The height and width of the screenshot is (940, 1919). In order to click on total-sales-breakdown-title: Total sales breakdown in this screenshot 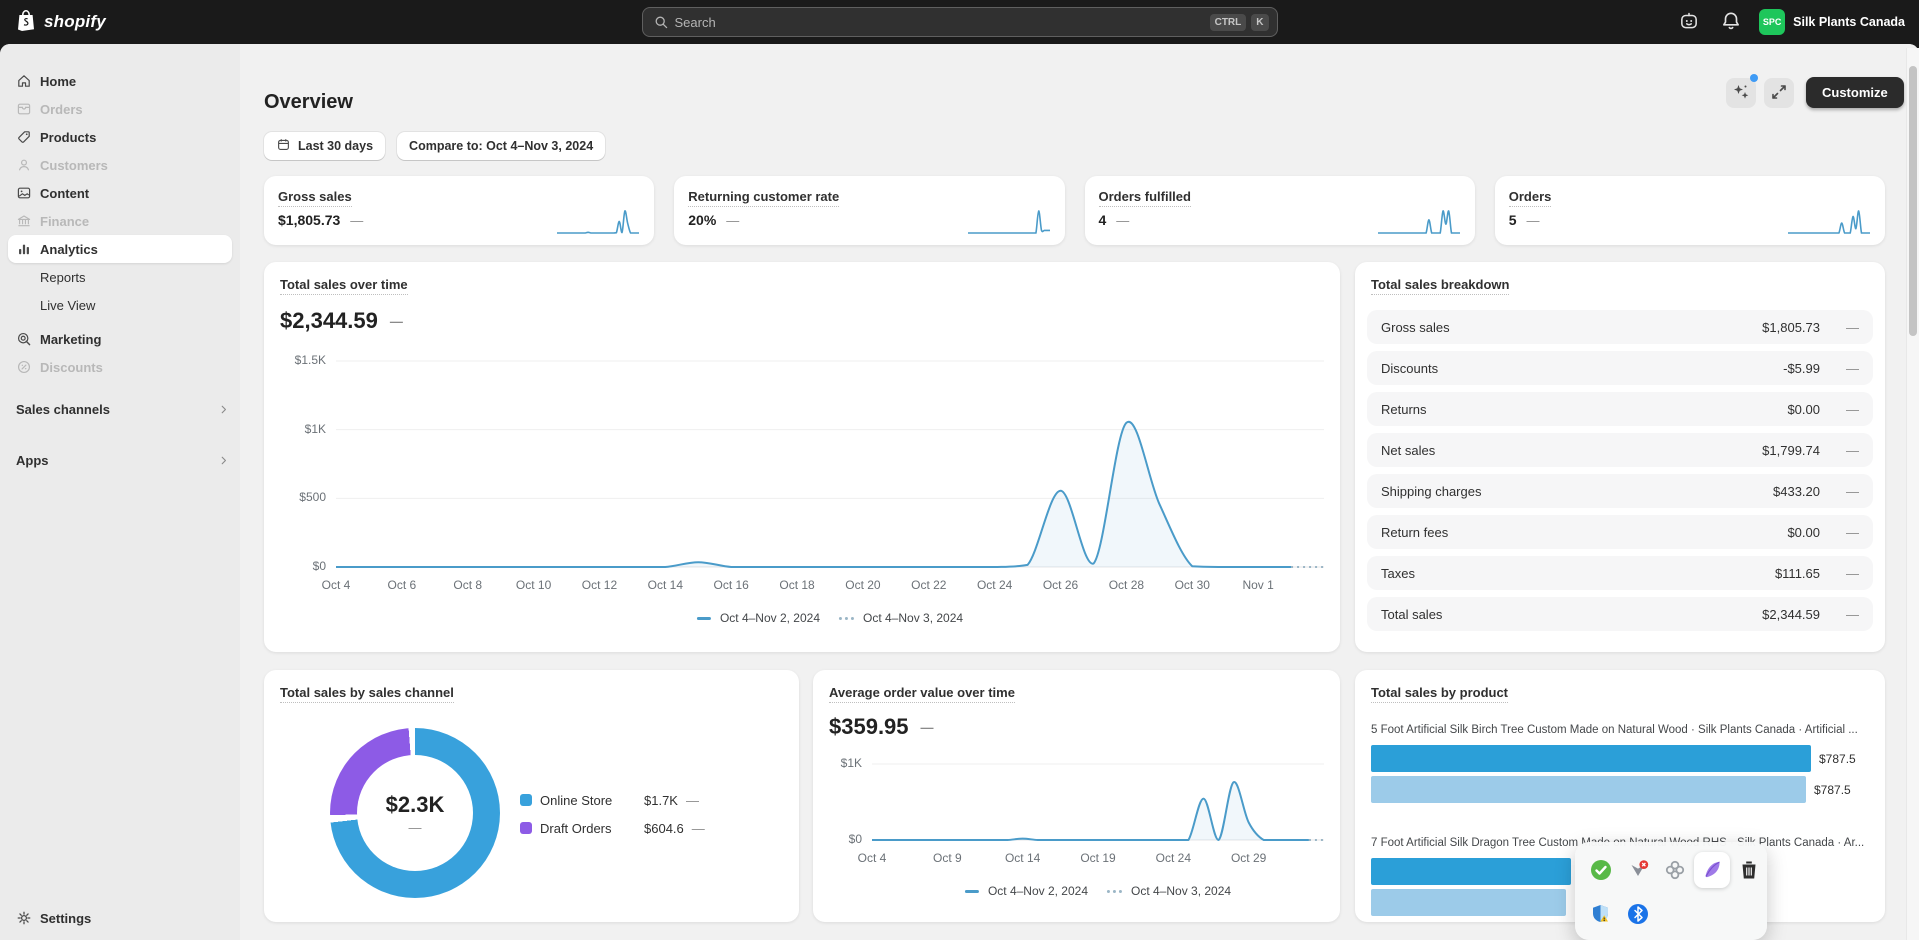, I will do `click(1440, 286)`.